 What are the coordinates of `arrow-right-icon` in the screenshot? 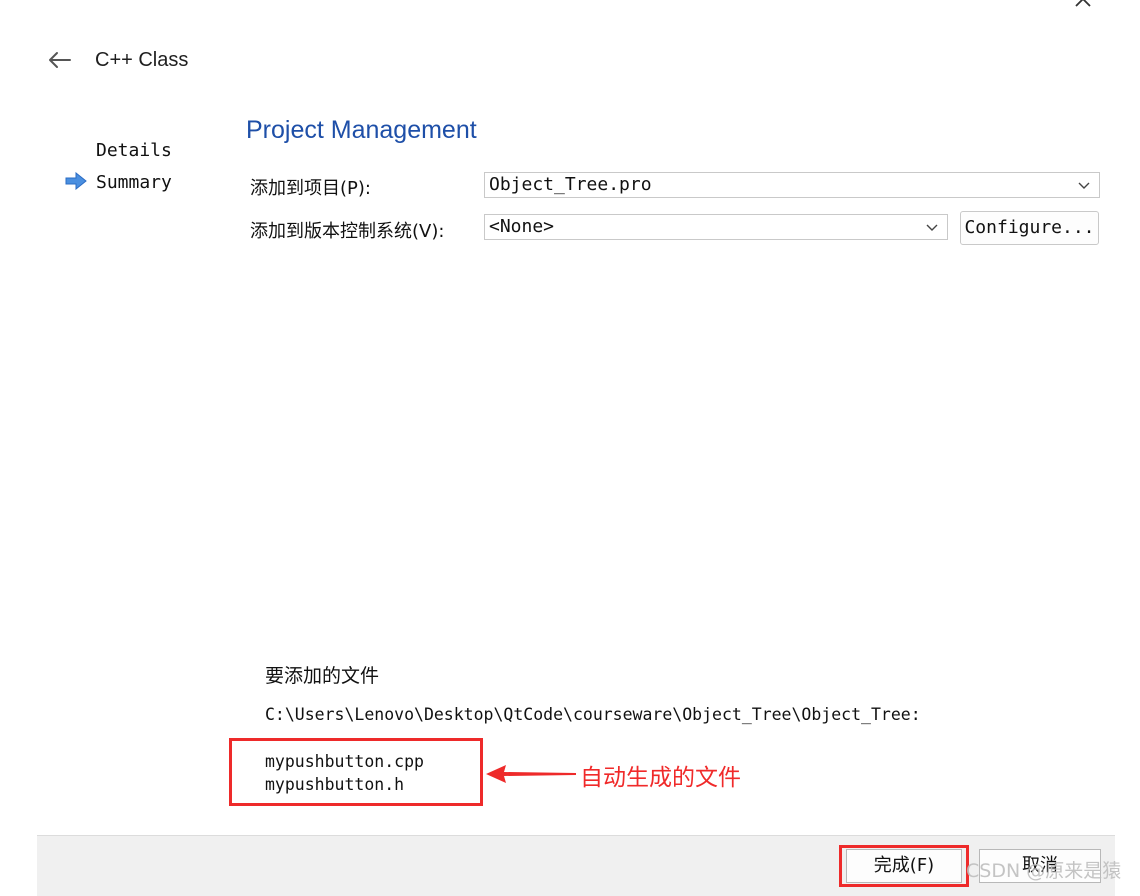 It's located at (76, 181).